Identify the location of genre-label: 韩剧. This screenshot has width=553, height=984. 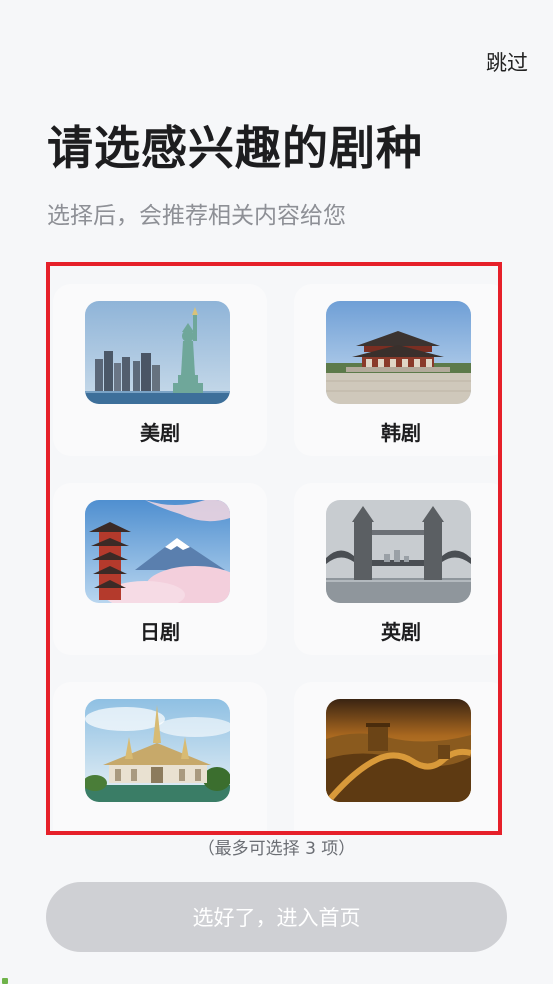
(401, 433).